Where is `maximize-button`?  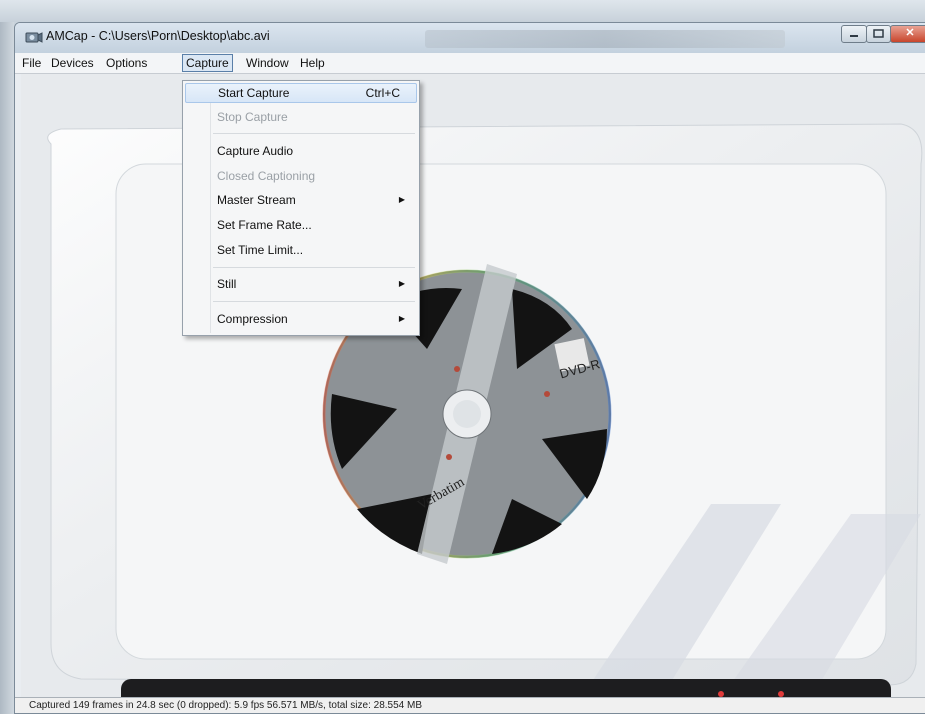
maximize-button is located at coordinates (878, 34).